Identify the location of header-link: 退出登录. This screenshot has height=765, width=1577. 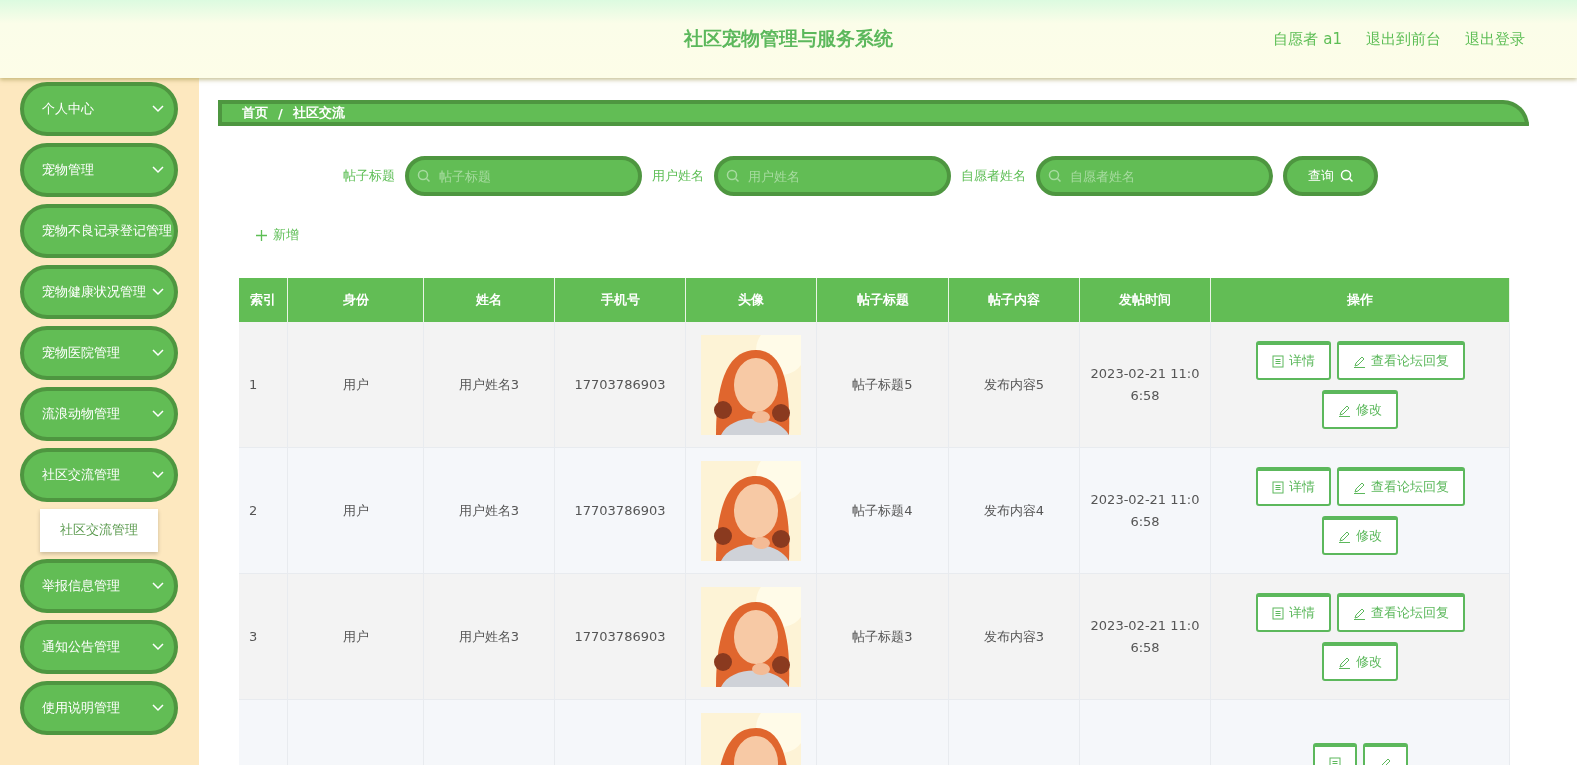
(1495, 39).